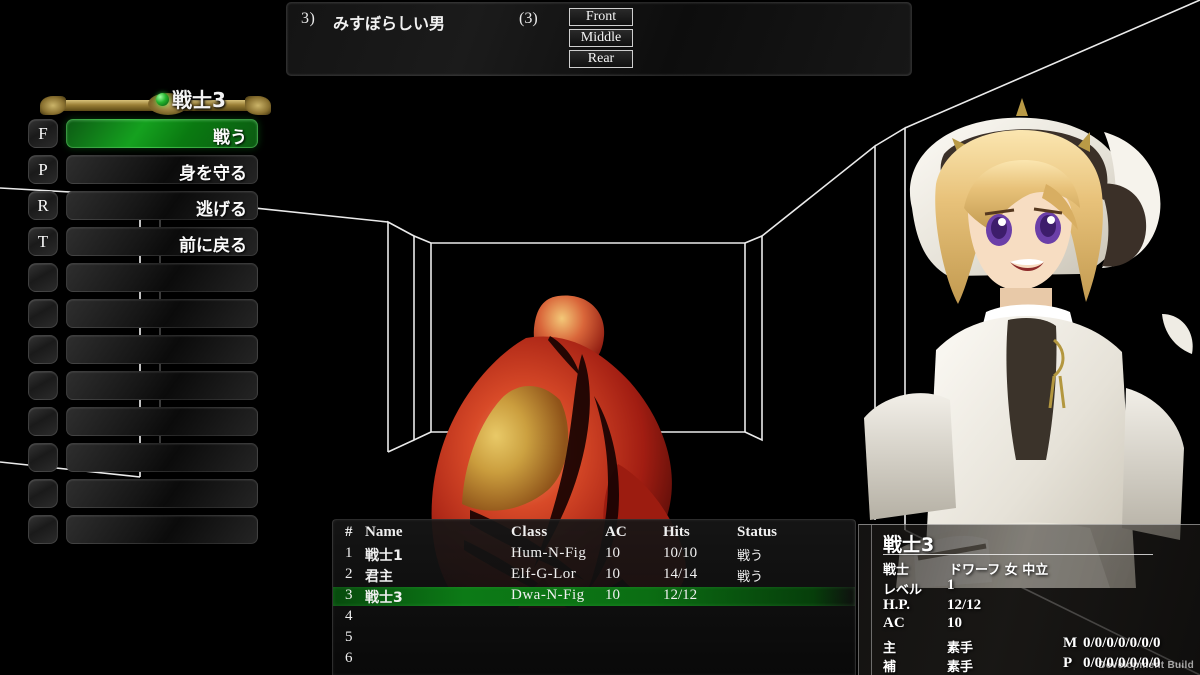 This screenshot has width=1200, height=675. I want to click on command-slot-run: 逃げる, so click(162, 205).